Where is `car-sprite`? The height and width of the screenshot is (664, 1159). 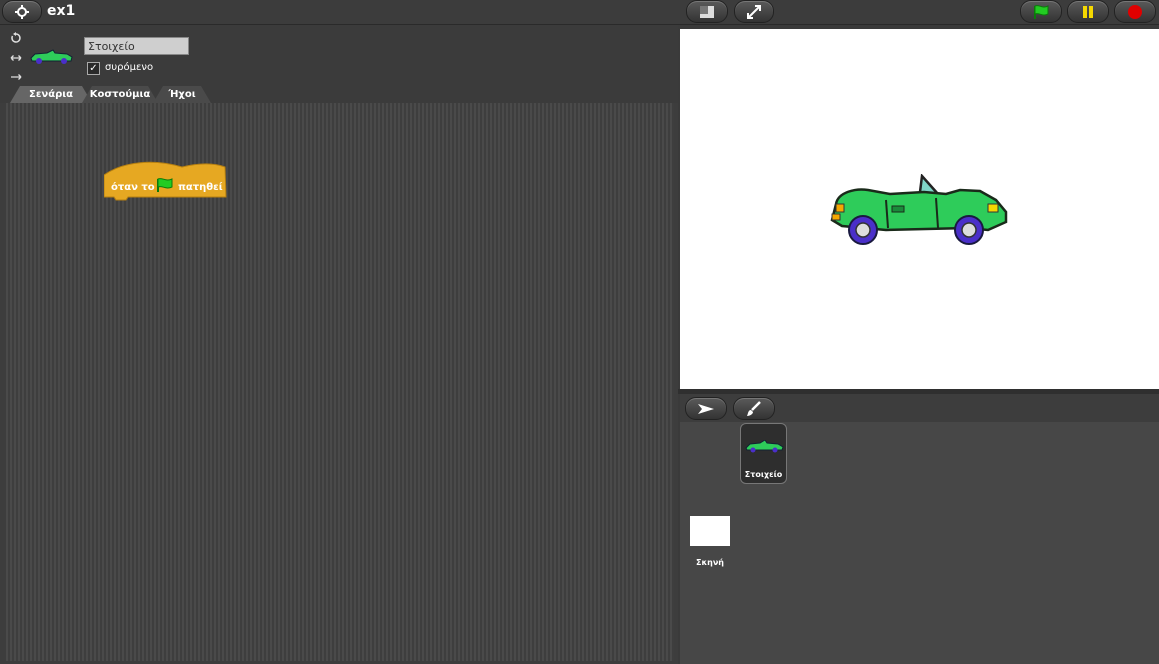
car-sprite is located at coordinates (920, 210).